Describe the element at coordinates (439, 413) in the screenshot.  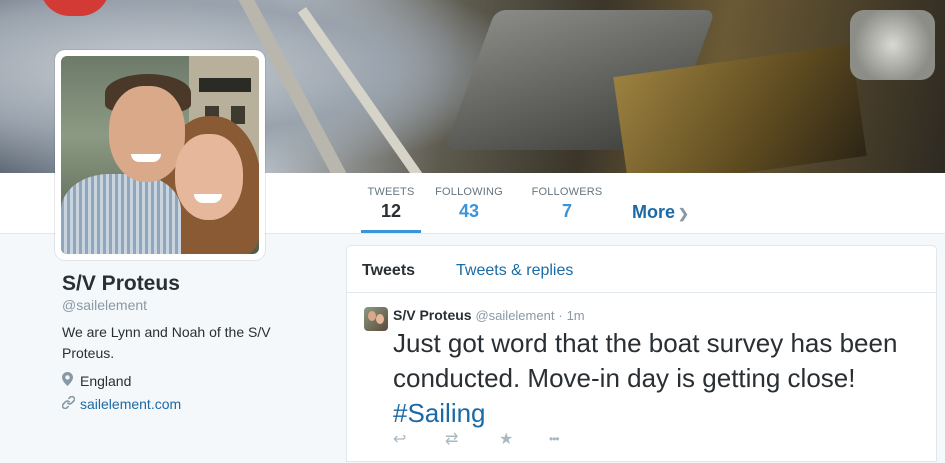
I see `hashtag-link: #Sailing` at that location.